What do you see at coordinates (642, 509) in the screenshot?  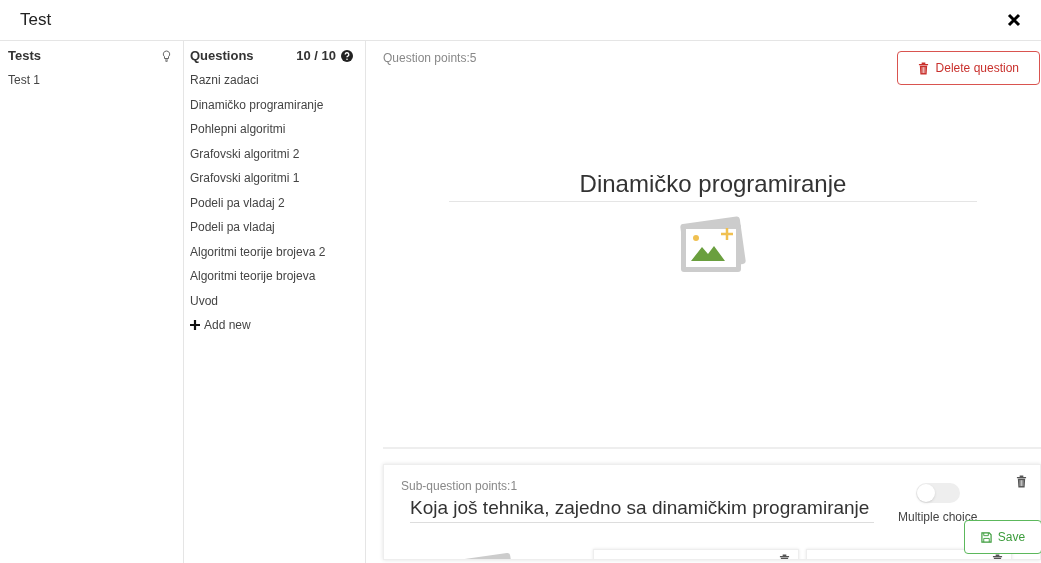 I see `question-text-field: Koja još tehnika, zajedno sa dinamičkim programiranje` at bounding box center [642, 509].